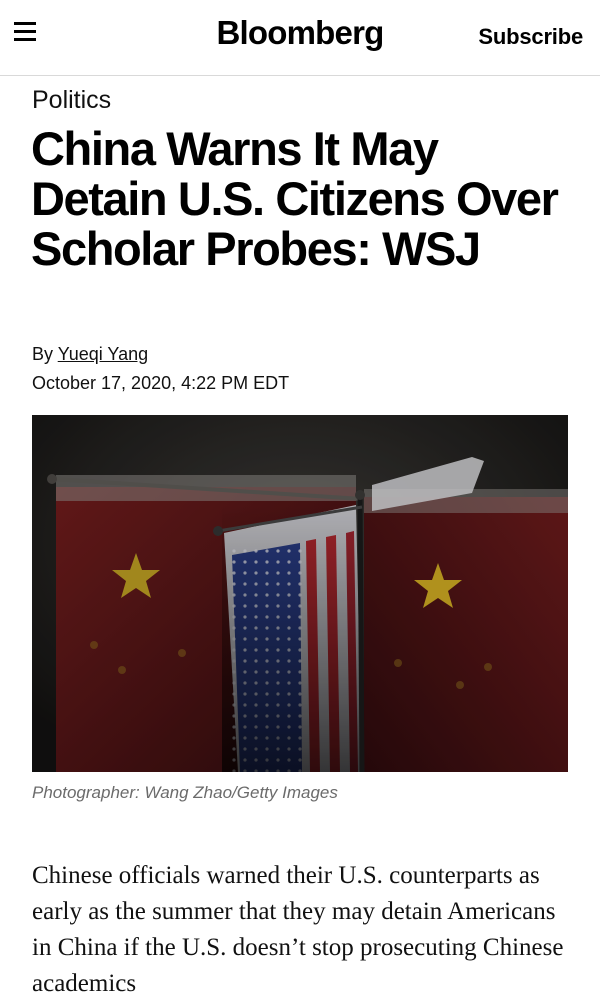  I want to click on photo-caption: Photographer: Wang Zhao/Getty Images, so click(185, 792).